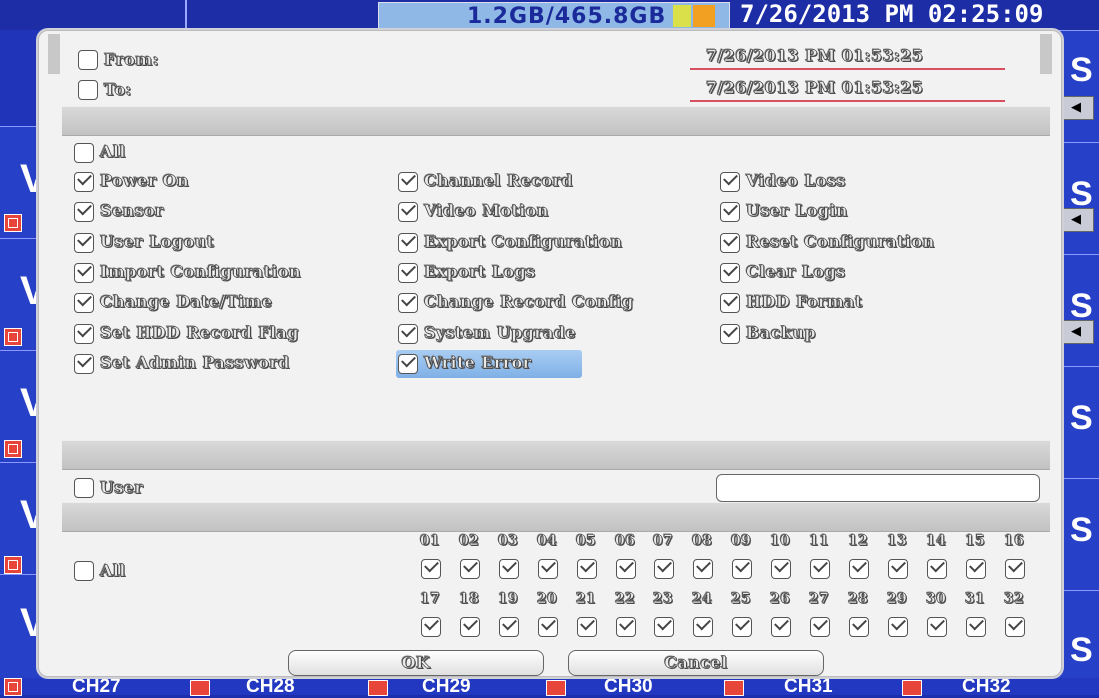 Image resolution: width=1099 pixels, height=698 pixels. I want to click on from-datetime-underline, so click(847, 69).